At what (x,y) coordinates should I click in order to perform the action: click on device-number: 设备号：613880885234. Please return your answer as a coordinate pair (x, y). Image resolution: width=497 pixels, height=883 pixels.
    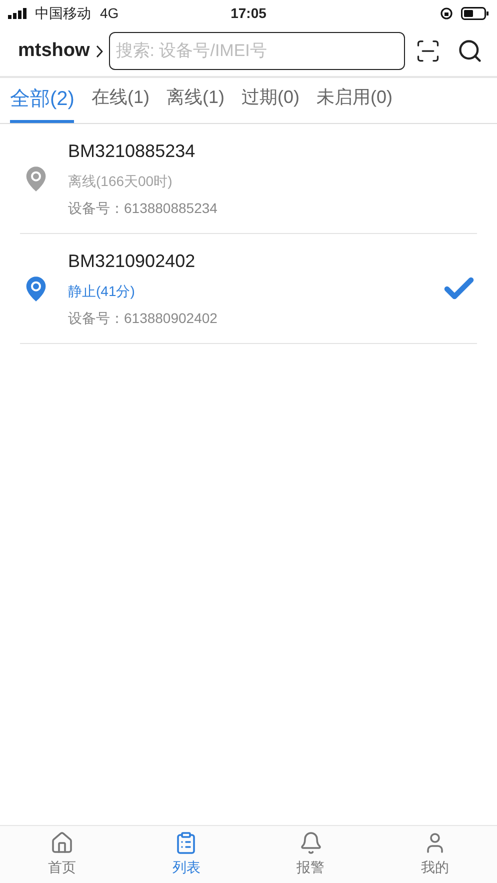
    Looking at the image, I should click on (143, 208).